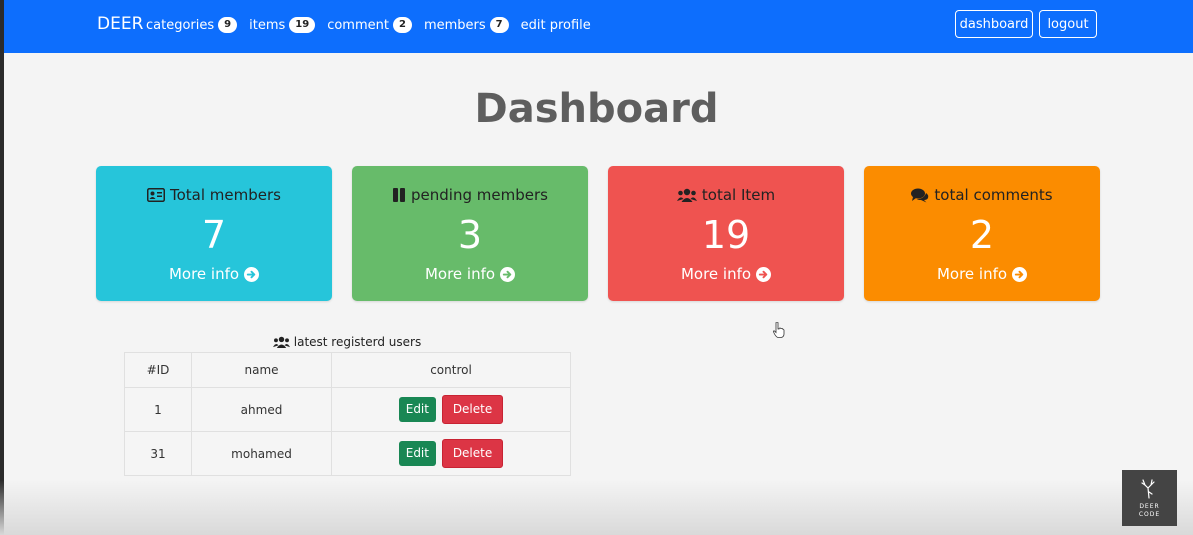 The image size is (1193, 535). I want to click on nav-link-label: items, so click(267, 25).